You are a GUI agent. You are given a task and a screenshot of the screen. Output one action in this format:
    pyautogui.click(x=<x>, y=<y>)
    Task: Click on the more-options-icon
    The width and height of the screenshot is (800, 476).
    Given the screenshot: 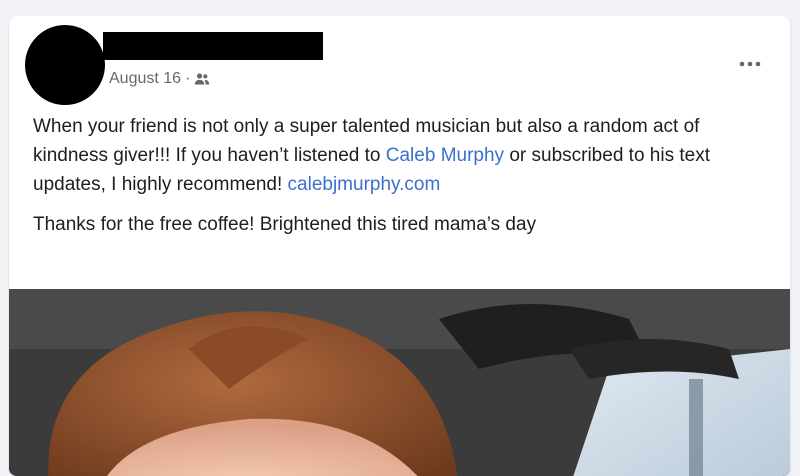 What is the action you would take?
    pyautogui.click(x=750, y=64)
    